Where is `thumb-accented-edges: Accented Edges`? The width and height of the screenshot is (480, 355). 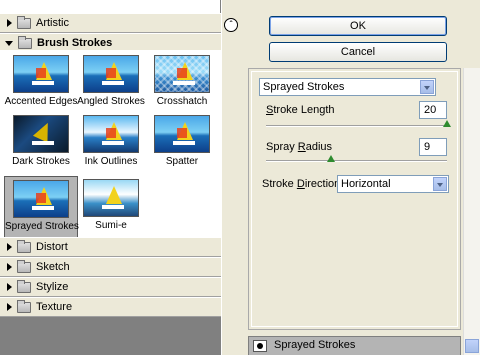
thumb-accented-edges: Accented Edges is located at coordinates (41, 84).